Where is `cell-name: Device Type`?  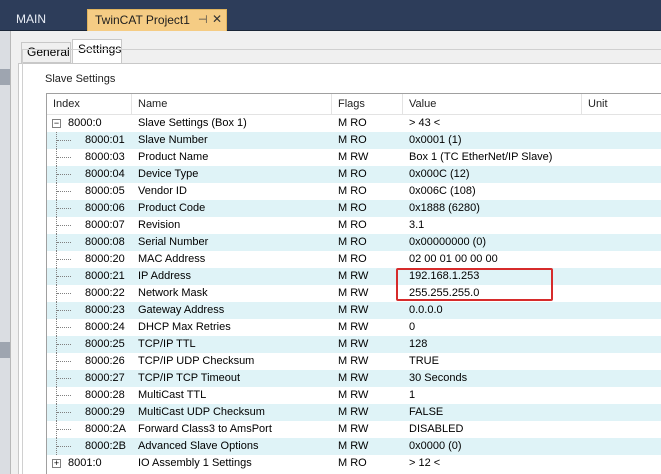
cell-name: Device Type is located at coordinates (168, 174).